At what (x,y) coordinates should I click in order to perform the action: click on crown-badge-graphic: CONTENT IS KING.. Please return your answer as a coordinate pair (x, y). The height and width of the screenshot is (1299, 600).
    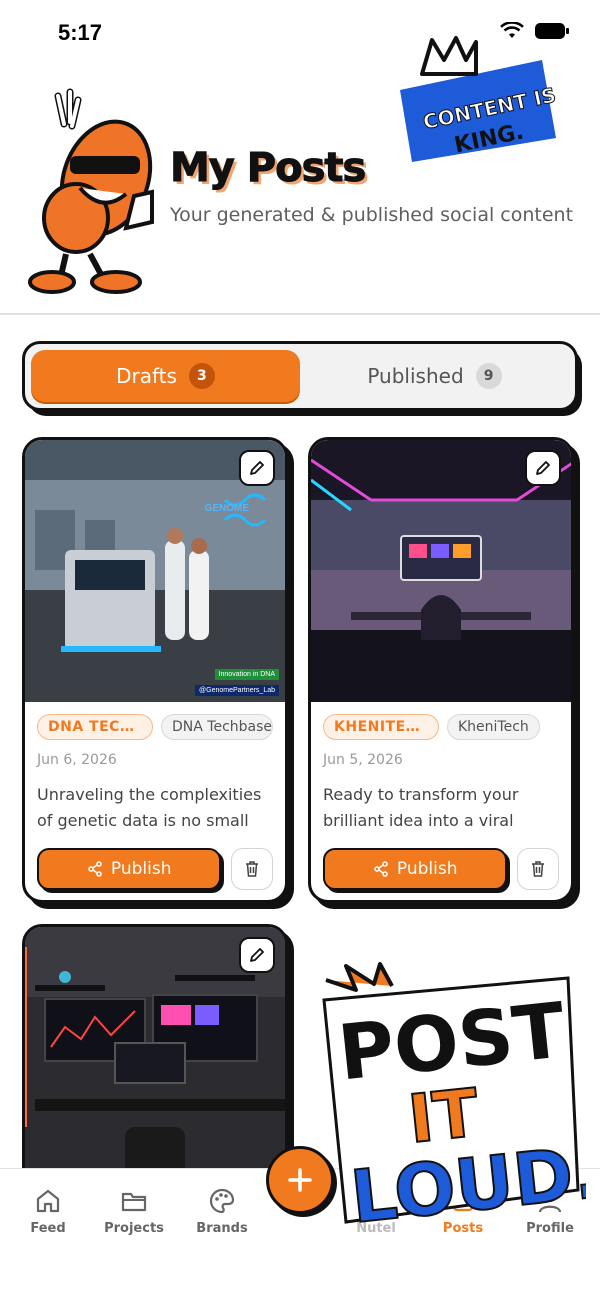
    Looking at the image, I should click on (479, 99).